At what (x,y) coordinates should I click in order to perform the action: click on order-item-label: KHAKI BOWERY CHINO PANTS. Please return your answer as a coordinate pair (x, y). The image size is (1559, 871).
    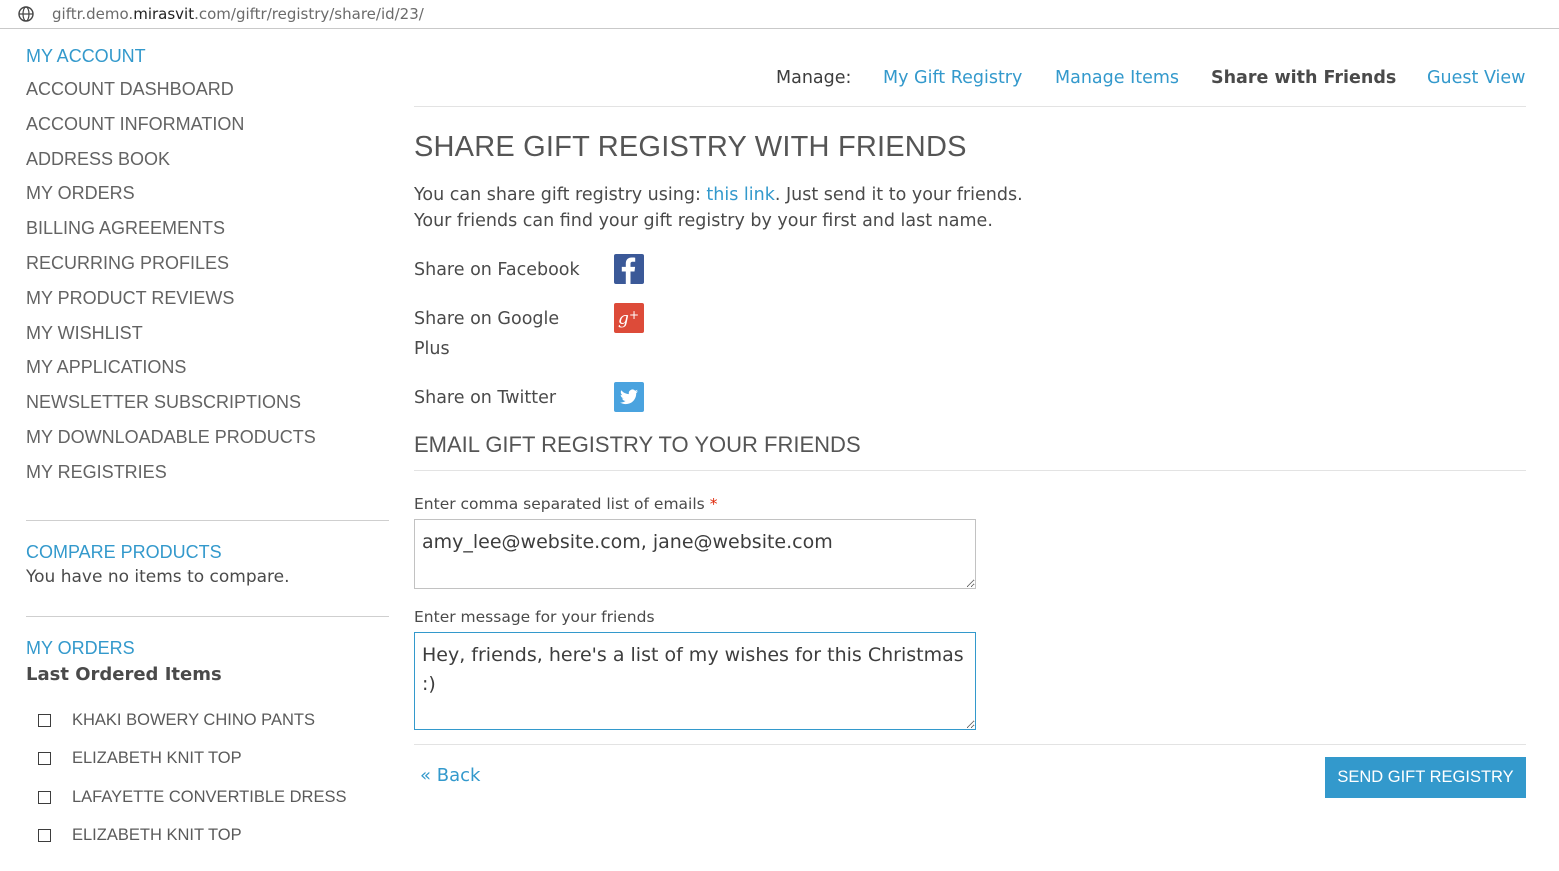
    Looking at the image, I should click on (193, 720).